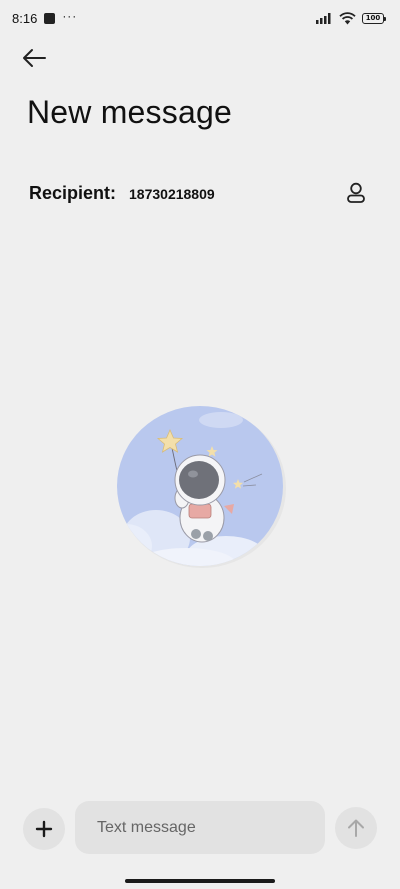 The height and width of the screenshot is (889, 400). I want to click on home-indicator, so click(200, 881).